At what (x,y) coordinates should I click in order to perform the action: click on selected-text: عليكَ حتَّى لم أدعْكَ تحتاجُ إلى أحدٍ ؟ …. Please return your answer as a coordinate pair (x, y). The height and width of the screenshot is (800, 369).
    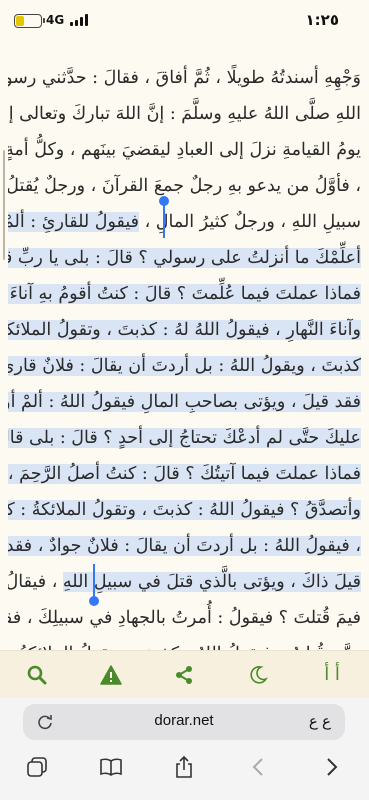
    Looking at the image, I should click on (184, 438).